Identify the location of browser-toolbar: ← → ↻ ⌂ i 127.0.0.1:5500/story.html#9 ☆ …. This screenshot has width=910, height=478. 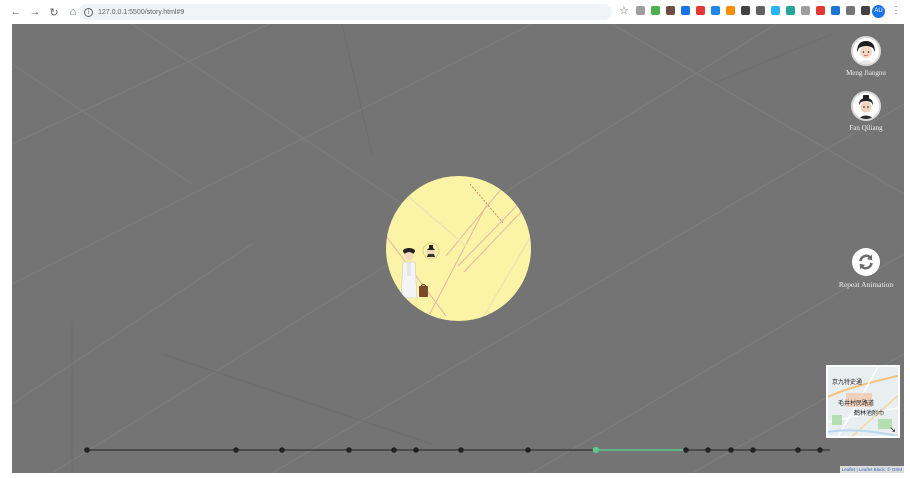
(455, 12).